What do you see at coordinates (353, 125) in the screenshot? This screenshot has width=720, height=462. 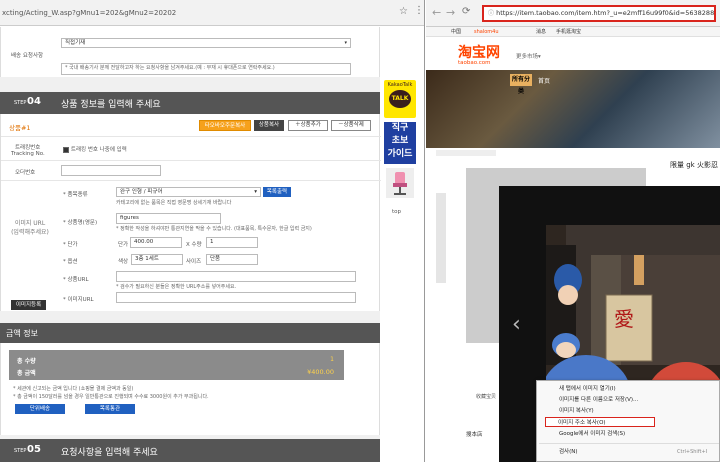 I see `product-delete-label: 상품삭제` at bounding box center [353, 125].